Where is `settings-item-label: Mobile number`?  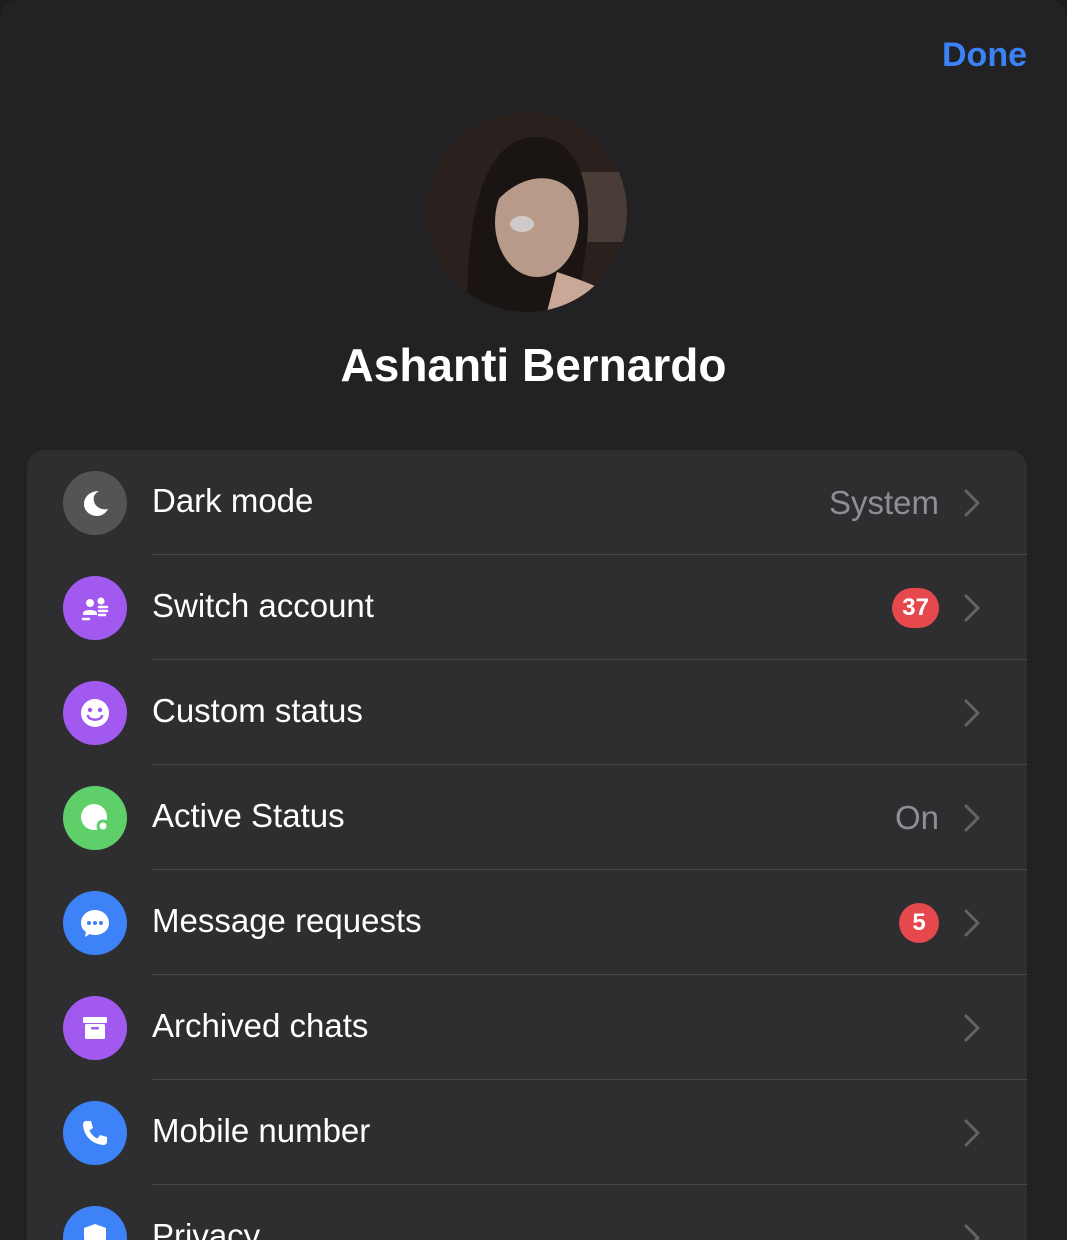 settings-item-label: Mobile number is located at coordinates (261, 1130).